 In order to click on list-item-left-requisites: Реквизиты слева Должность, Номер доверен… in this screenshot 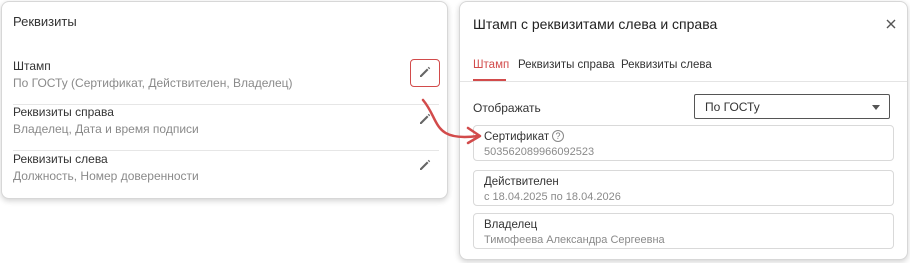, I will do `click(226, 175)`.